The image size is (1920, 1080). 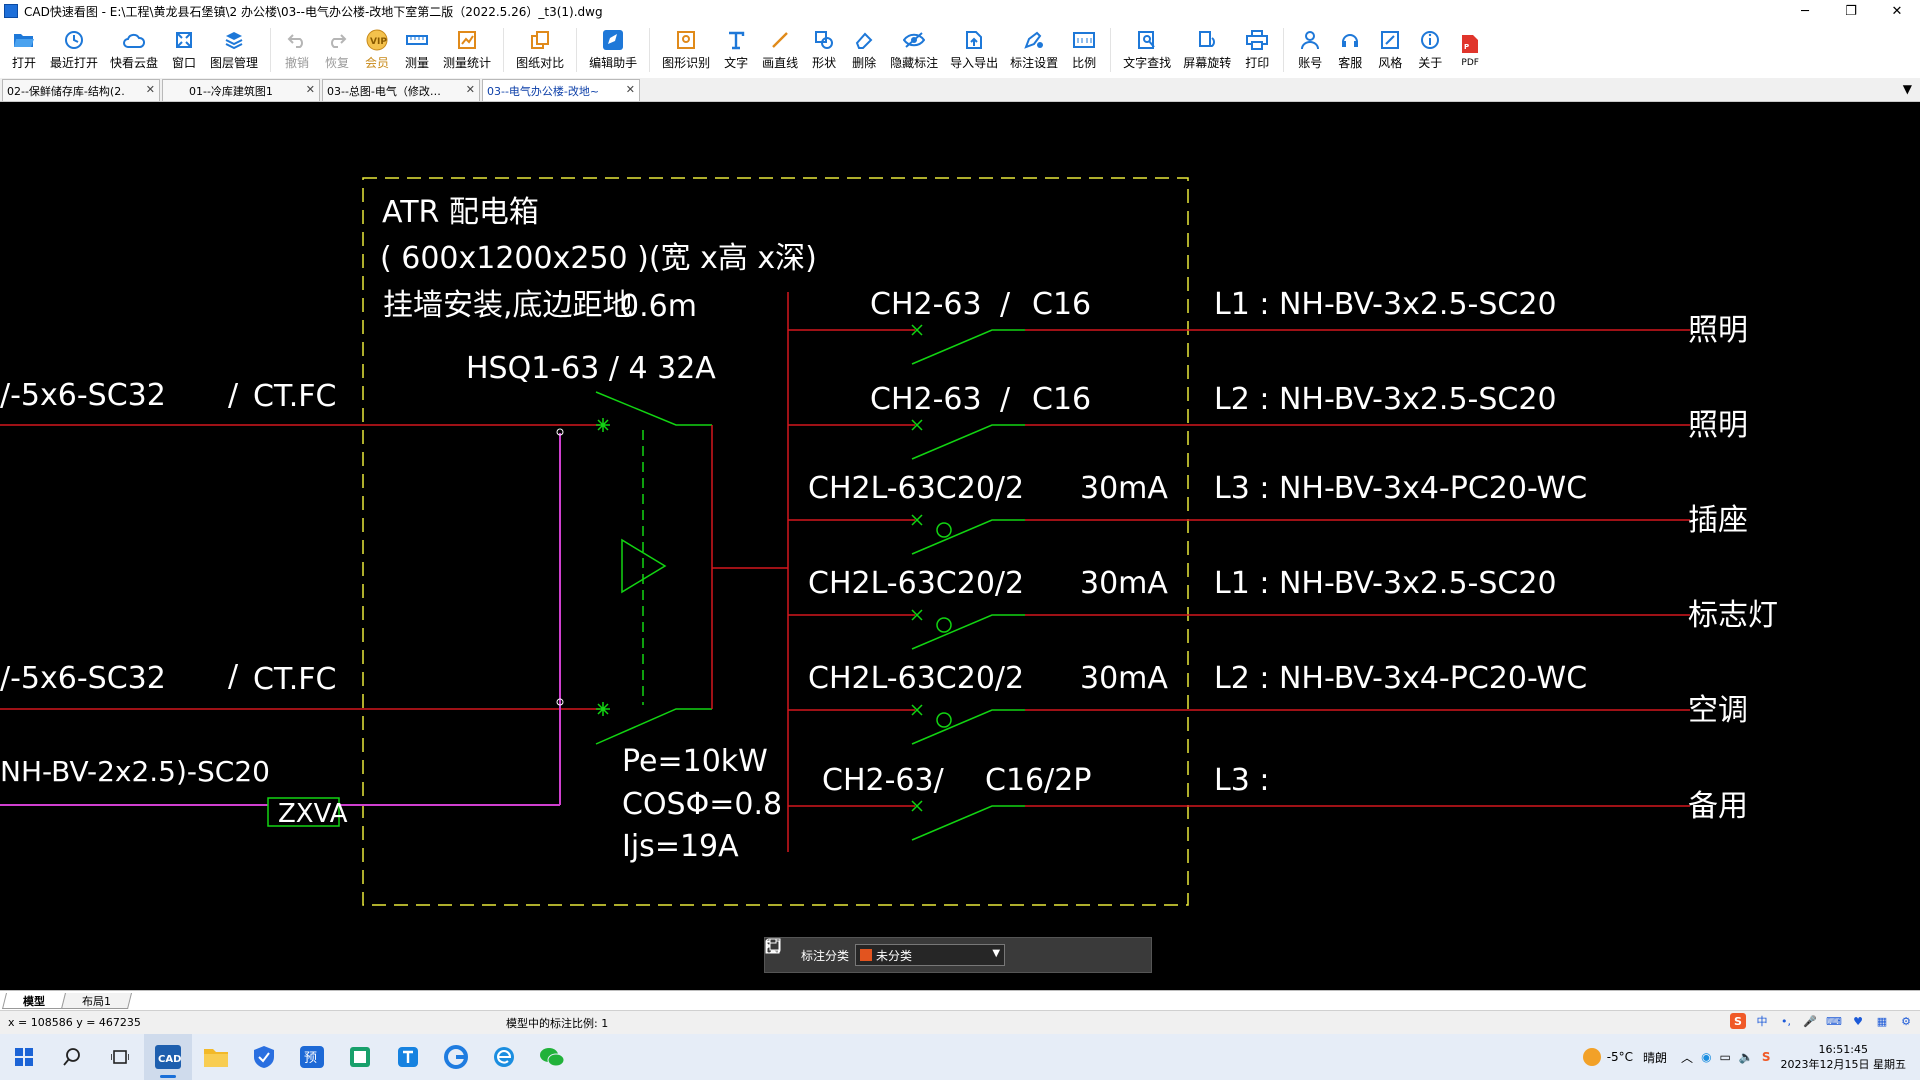 I want to click on layout-tabs: 模型 布局1, so click(x=960, y=1000).